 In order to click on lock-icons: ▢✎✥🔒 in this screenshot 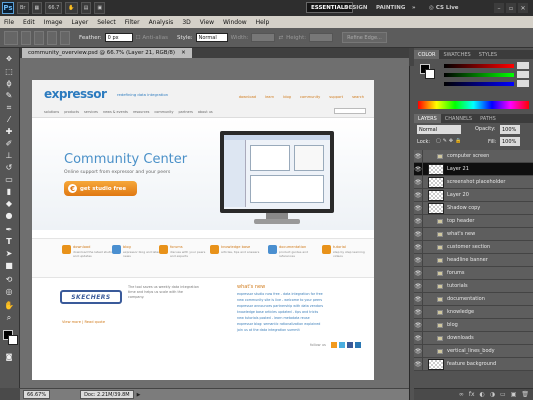, I will do `click(449, 141)`.